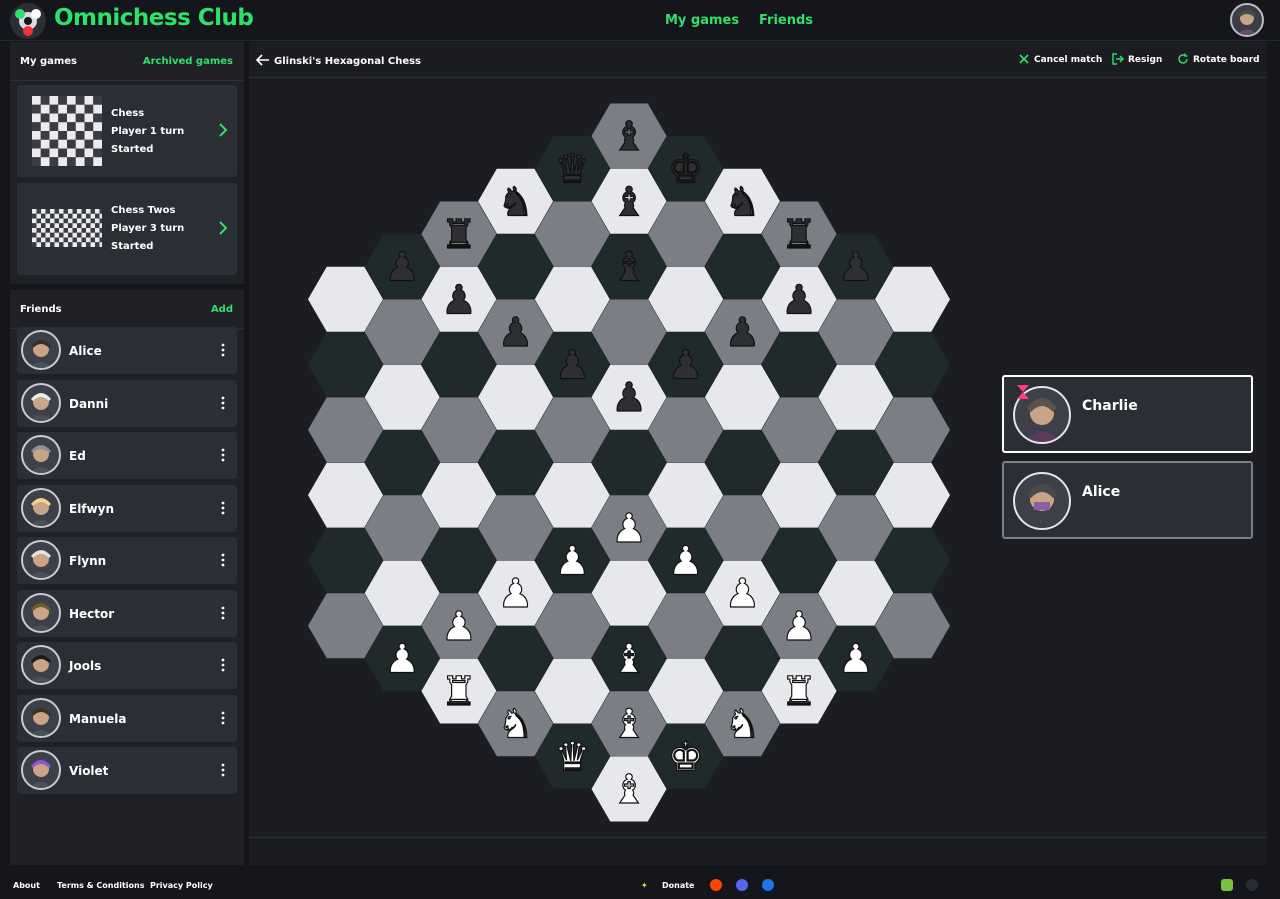 This screenshot has width=1280, height=899. What do you see at coordinates (678, 885) in the screenshot?
I see `donate-link: Donate` at bounding box center [678, 885].